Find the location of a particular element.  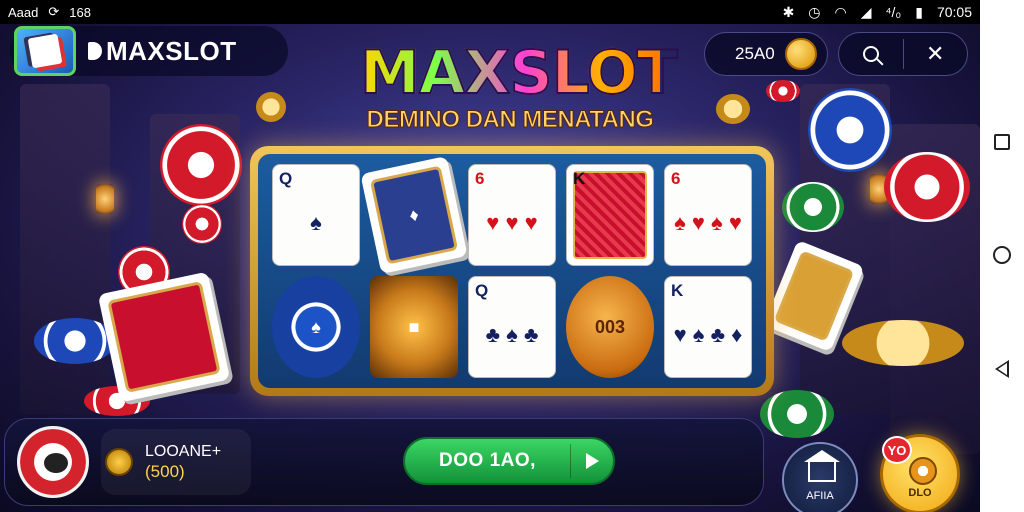

floating-tile is located at coordinates (164, 337).